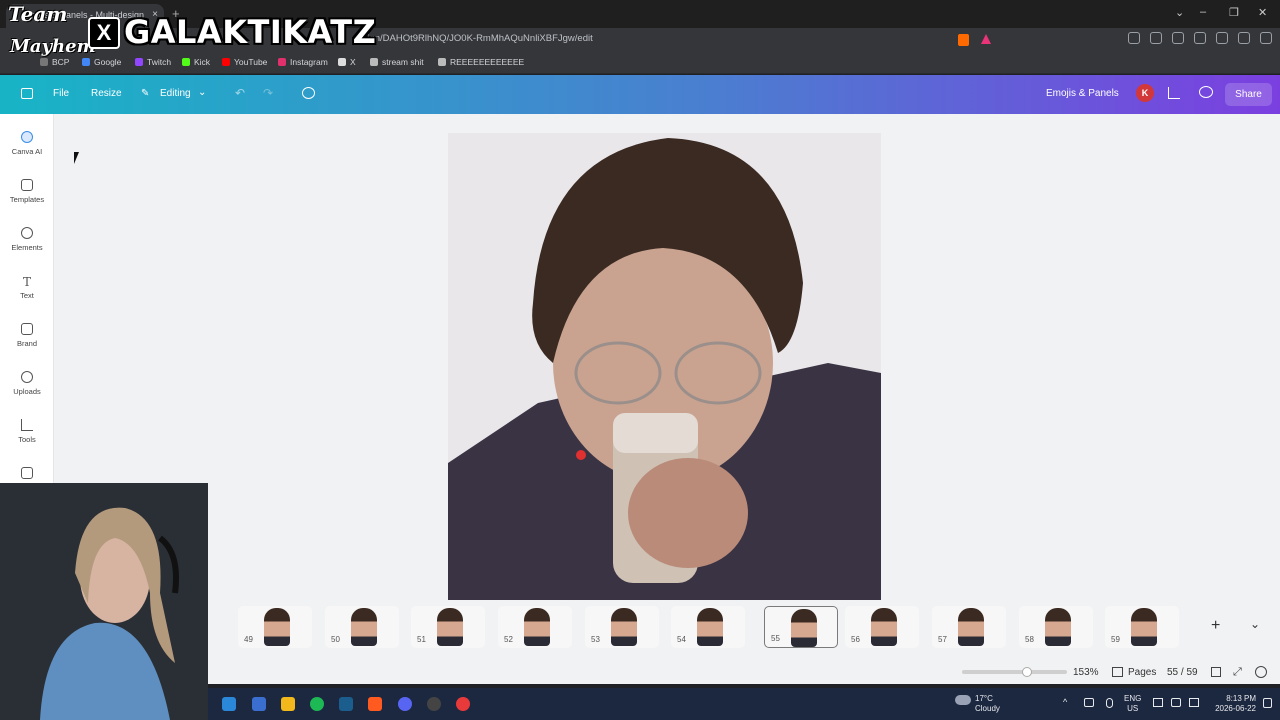  I want to click on battery-icon, so click(1194, 702).